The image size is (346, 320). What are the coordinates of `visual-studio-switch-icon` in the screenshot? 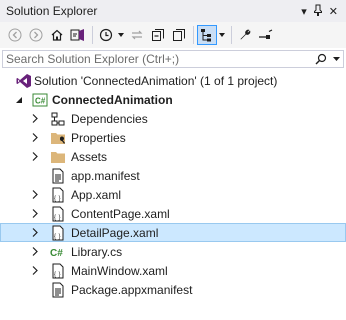 It's located at (77, 35).